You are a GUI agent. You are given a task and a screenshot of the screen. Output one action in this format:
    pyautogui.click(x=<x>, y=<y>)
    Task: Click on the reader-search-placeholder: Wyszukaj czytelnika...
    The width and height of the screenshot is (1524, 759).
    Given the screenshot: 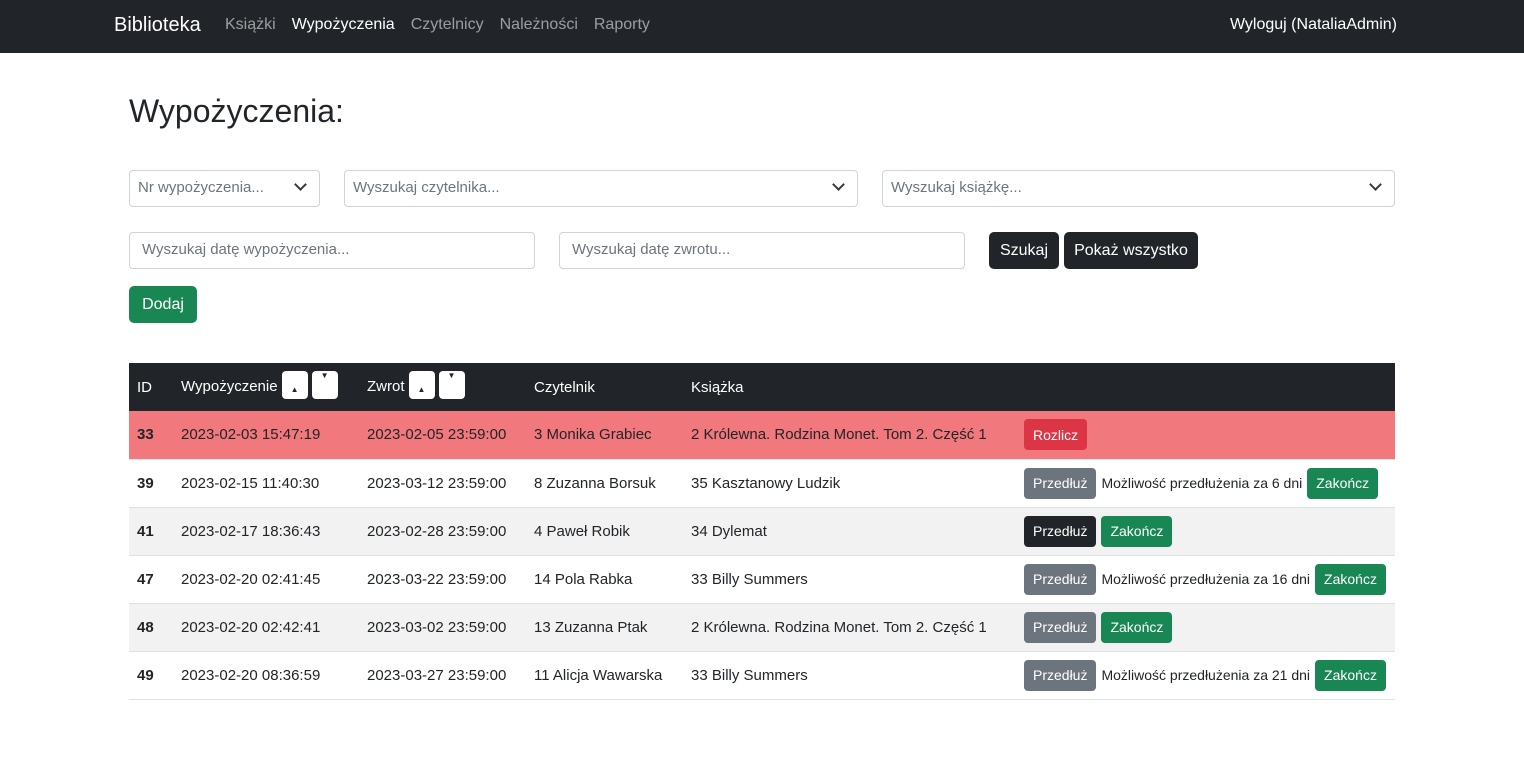 What is the action you would take?
    pyautogui.click(x=426, y=187)
    